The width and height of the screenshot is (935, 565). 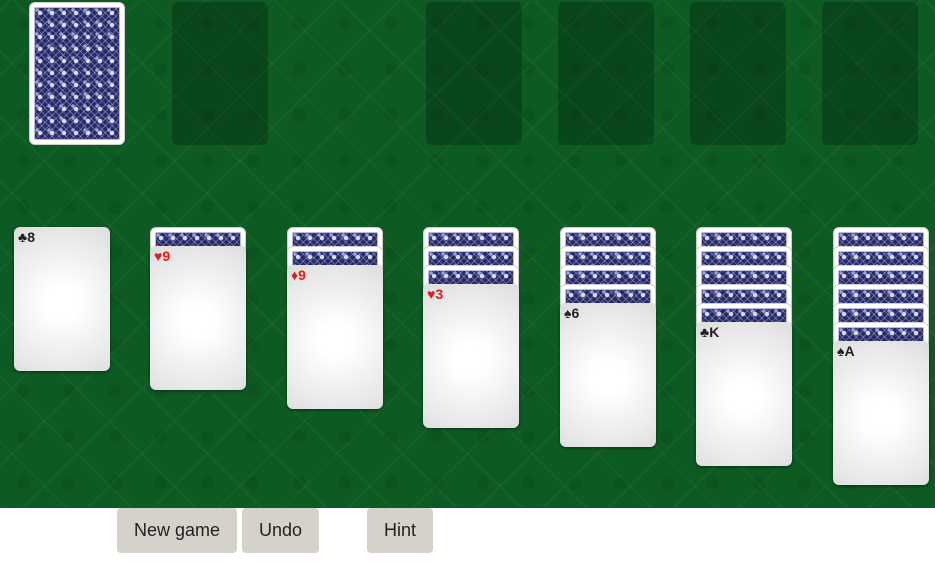 I want to click on card-rank-label: ♥3, so click(x=435, y=294).